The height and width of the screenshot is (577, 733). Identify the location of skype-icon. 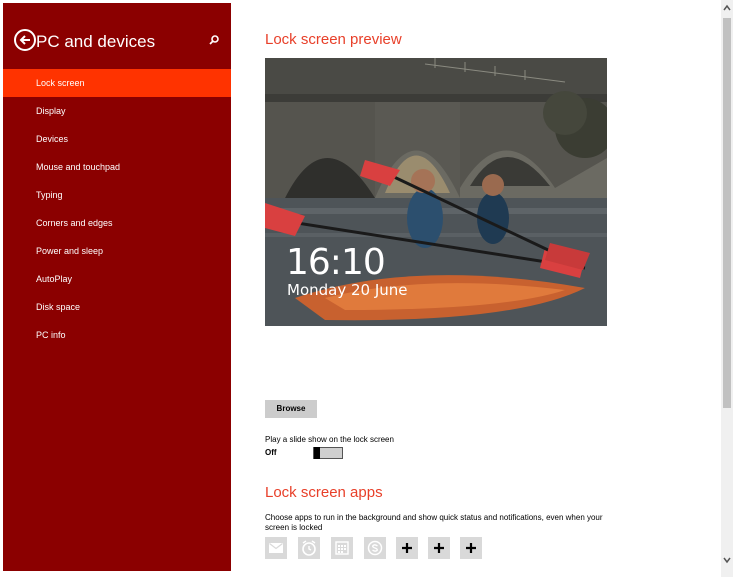
(375, 548).